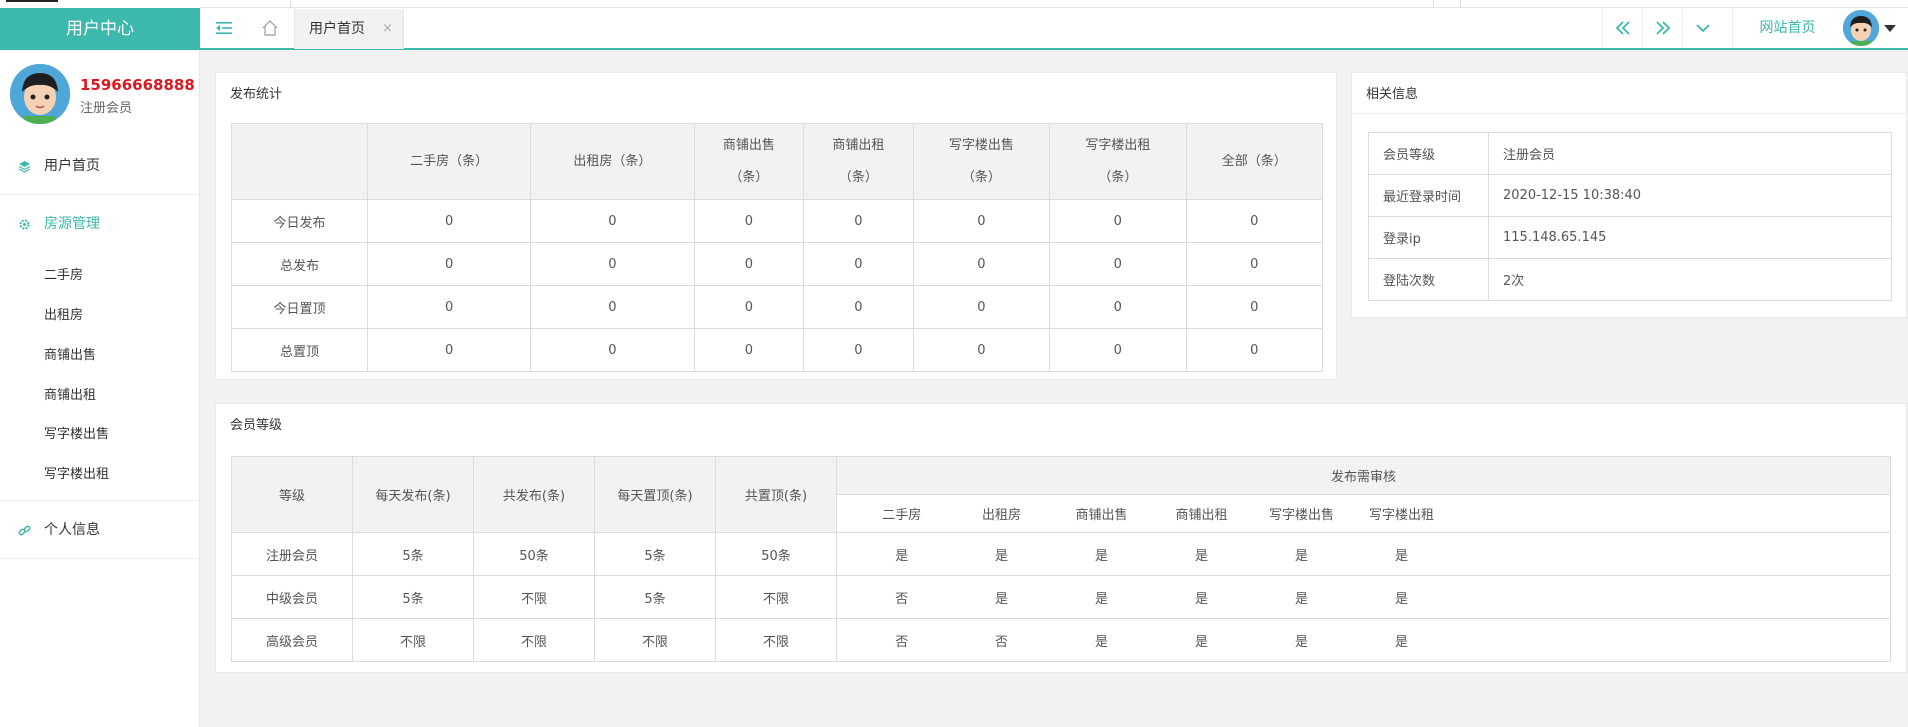  I want to click on menu-collapse-button, so click(224, 28).